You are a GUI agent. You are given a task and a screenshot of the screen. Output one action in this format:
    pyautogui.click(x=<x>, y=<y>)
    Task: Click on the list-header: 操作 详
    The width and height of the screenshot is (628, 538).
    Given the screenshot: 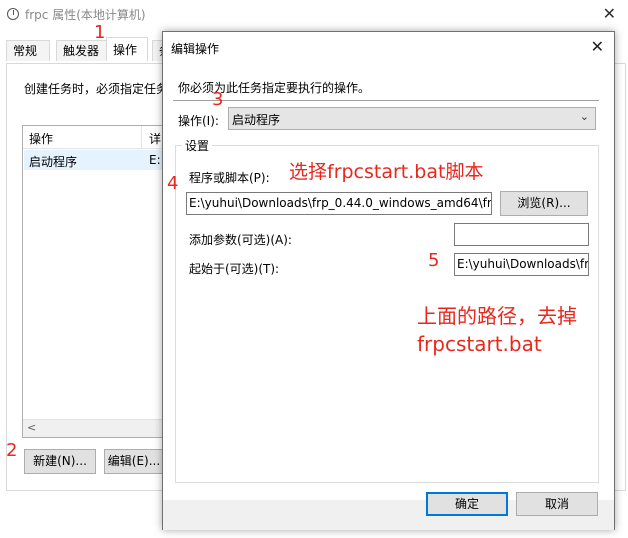 What is the action you would take?
    pyautogui.click(x=94, y=137)
    